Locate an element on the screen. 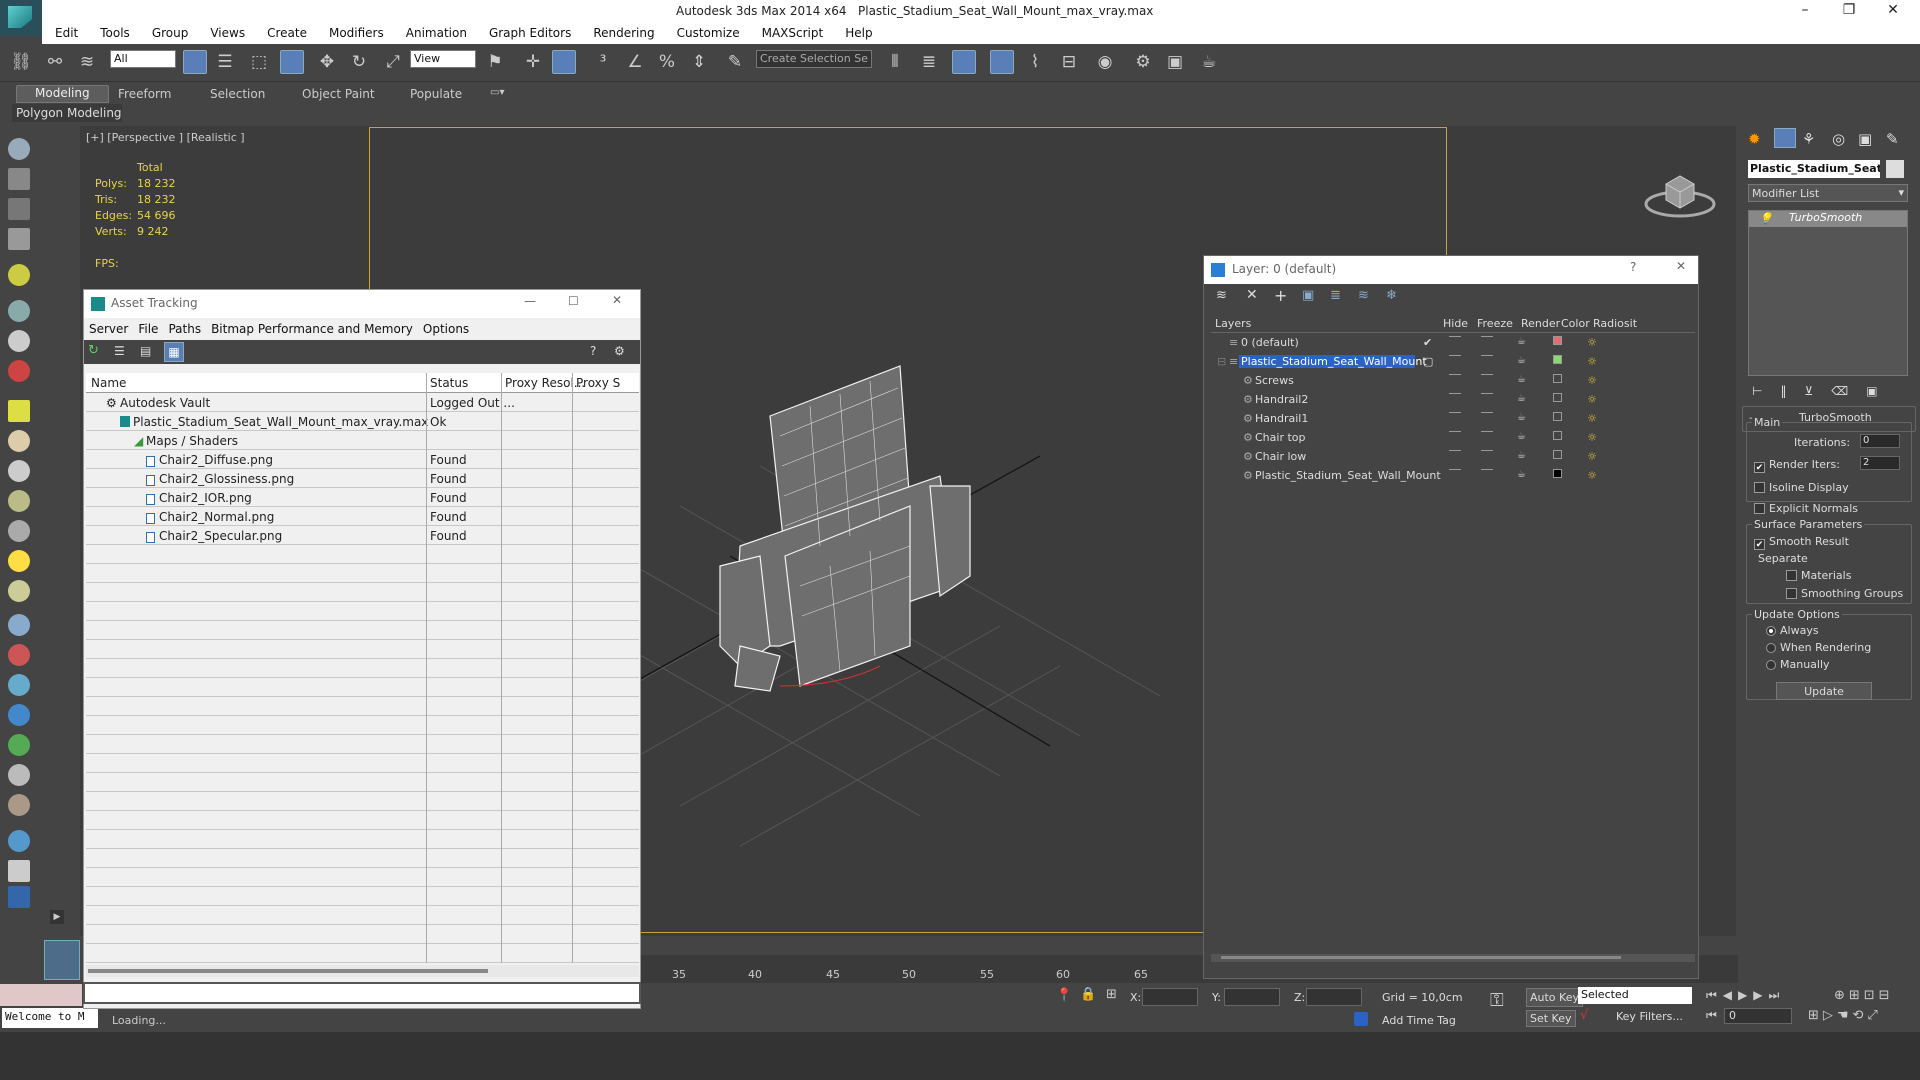 This screenshot has width=1920, height=1080. table-row: Chair2_Diffuse.png Found is located at coordinates (362, 459).